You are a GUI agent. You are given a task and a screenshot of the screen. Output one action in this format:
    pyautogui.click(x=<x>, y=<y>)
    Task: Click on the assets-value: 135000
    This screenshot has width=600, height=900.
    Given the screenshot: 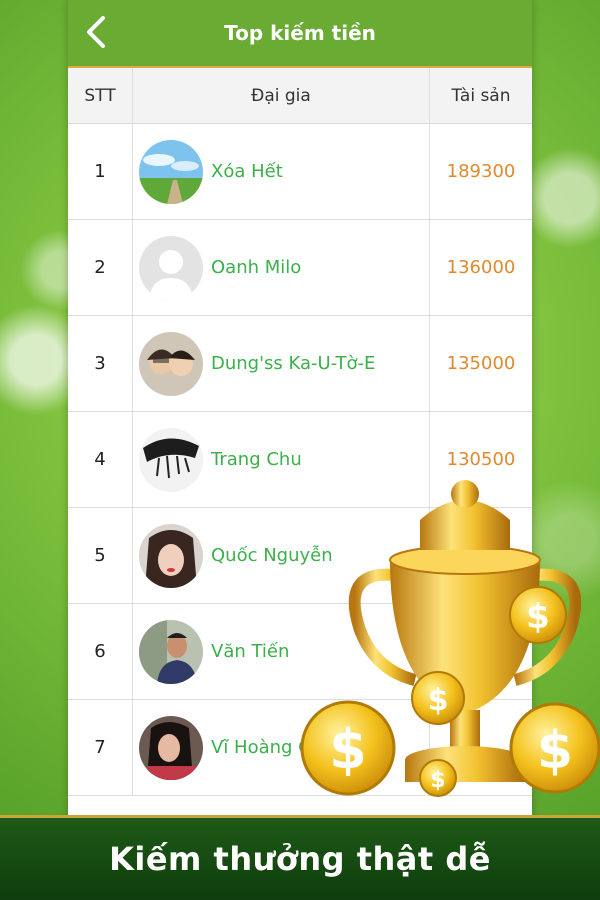 What is the action you would take?
    pyautogui.click(x=480, y=363)
    